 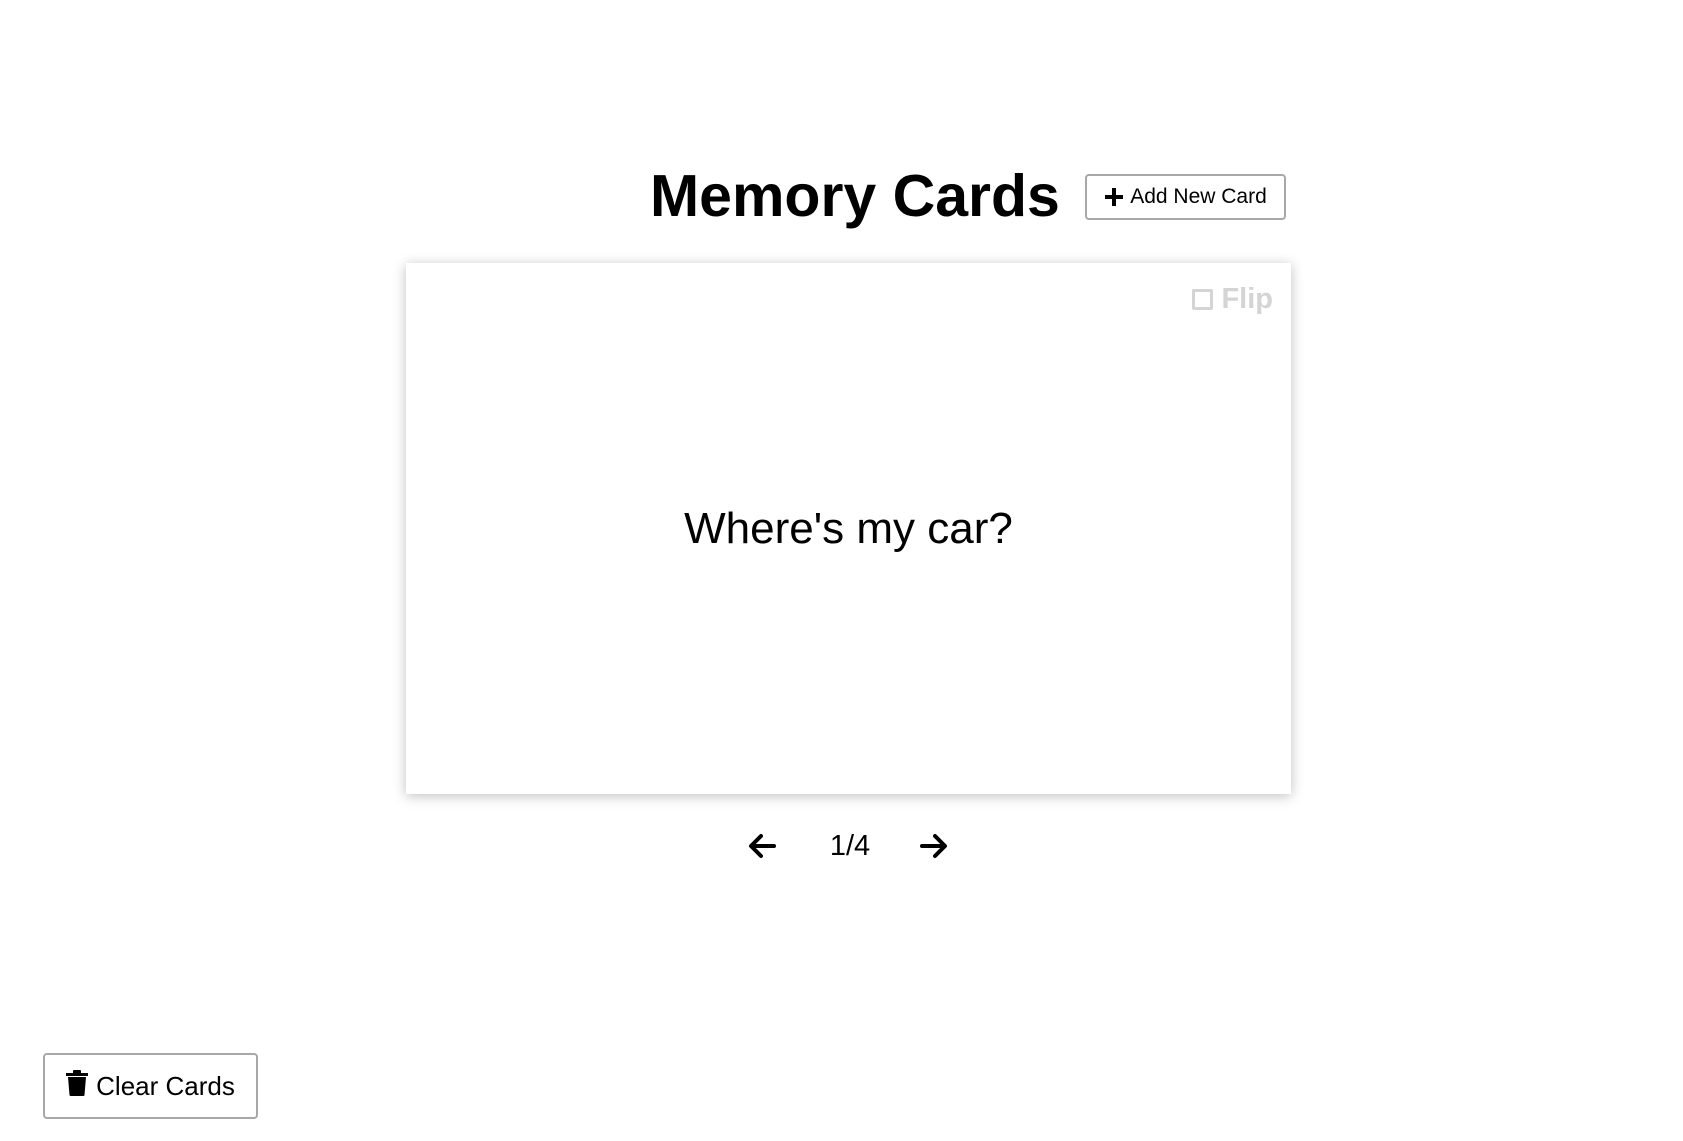 What do you see at coordinates (1114, 197) in the screenshot?
I see `plus-icon` at bounding box center [1114, 197].